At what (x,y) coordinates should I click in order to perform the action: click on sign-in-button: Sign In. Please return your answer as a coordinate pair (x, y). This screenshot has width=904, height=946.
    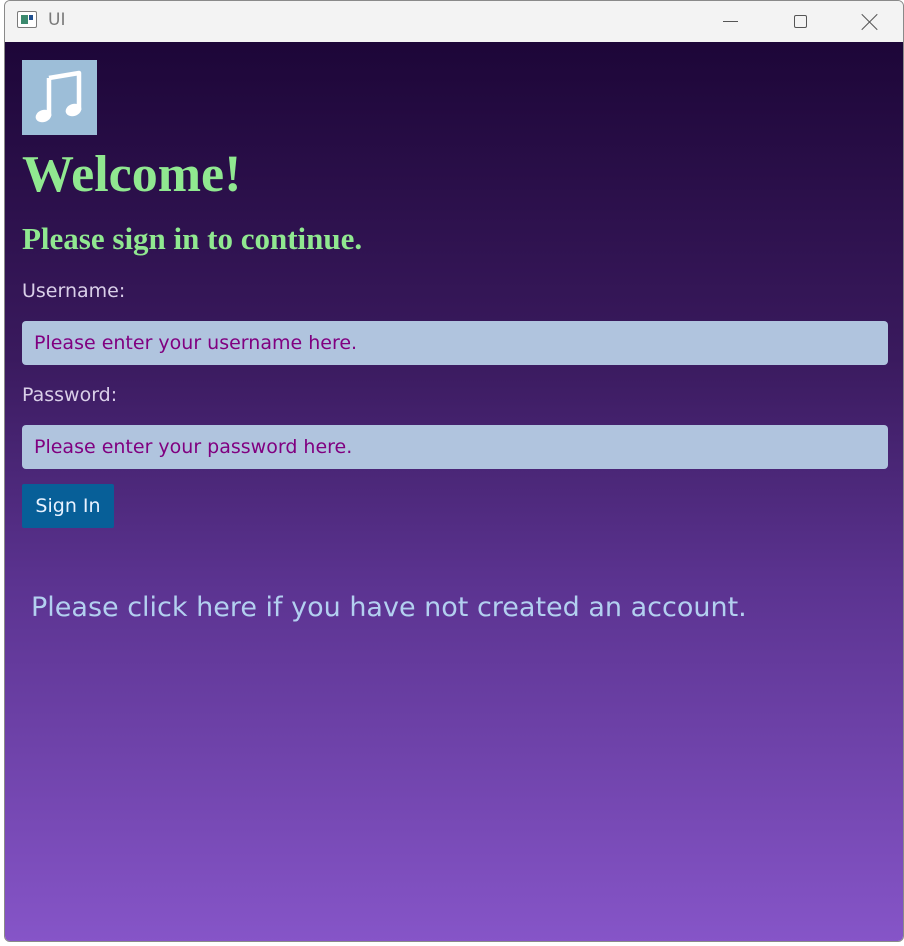
    Looking at the image, I should click on (68, 506).